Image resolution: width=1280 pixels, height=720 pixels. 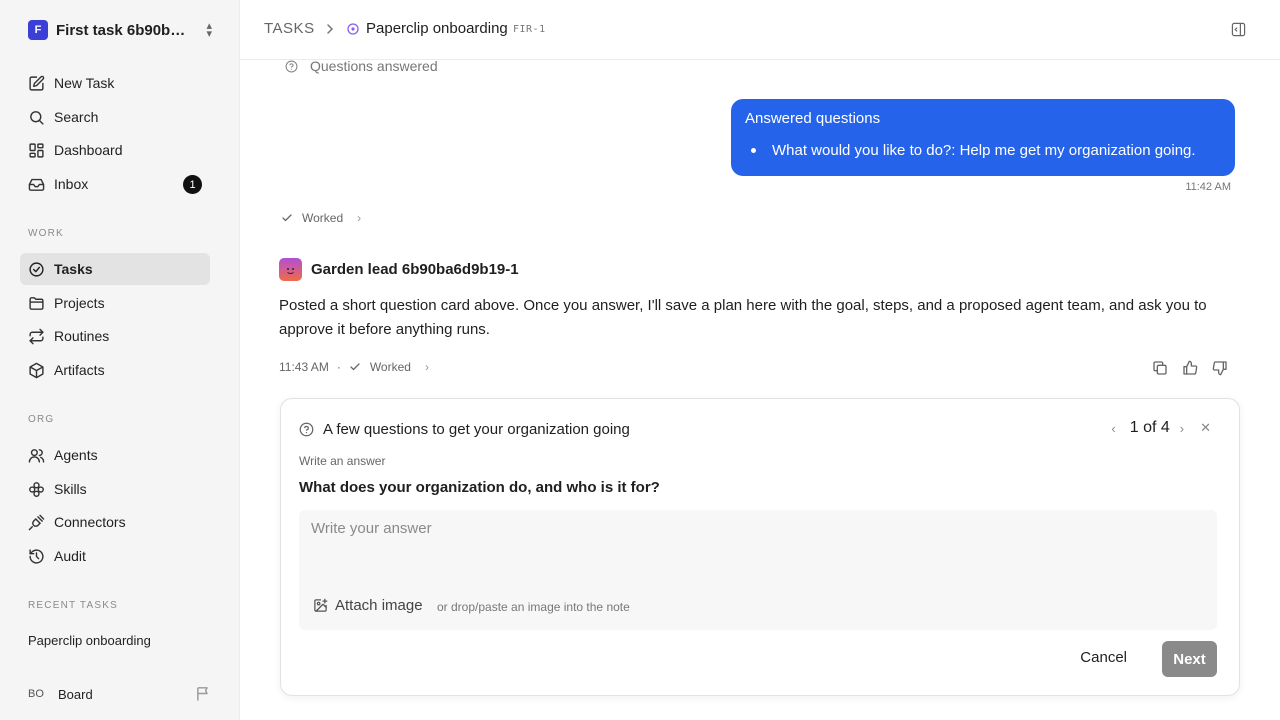 What do you see at coordinates (342, 461) in the screenshot?
I see `question-type-label: Write an answer` at bounding box center [342, 461].